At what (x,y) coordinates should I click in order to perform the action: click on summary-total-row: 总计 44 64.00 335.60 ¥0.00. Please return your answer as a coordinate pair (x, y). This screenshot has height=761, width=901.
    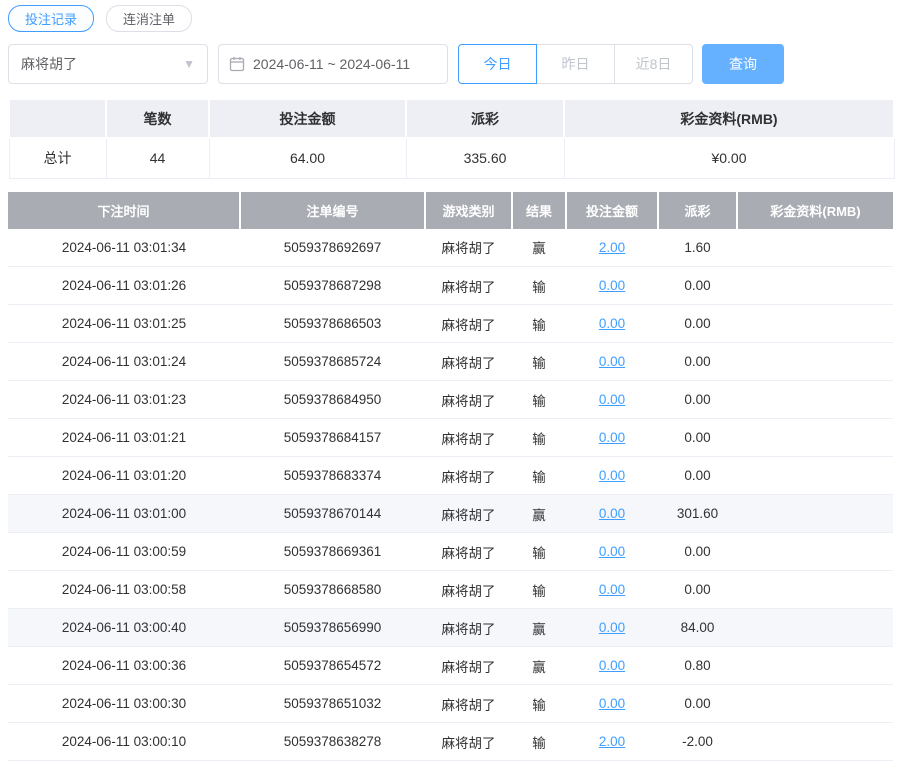
    Looking at the image, I should click on (451, 158).